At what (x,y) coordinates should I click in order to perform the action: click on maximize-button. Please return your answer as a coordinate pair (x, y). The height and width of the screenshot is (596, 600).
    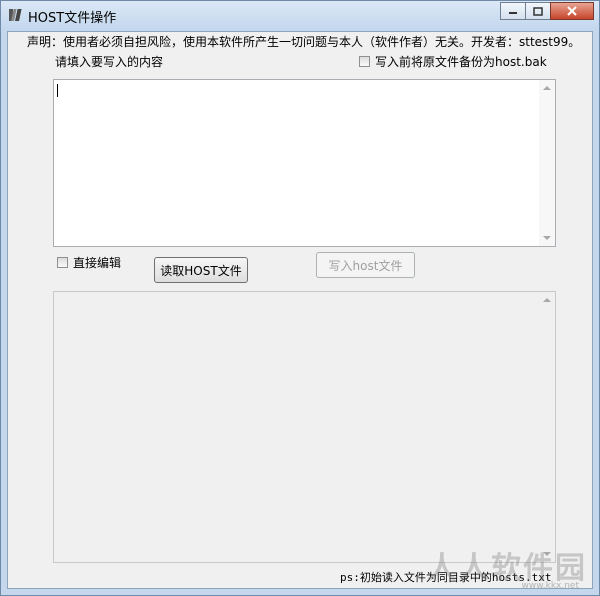
    Looking at the image, I should click on (538, 11).